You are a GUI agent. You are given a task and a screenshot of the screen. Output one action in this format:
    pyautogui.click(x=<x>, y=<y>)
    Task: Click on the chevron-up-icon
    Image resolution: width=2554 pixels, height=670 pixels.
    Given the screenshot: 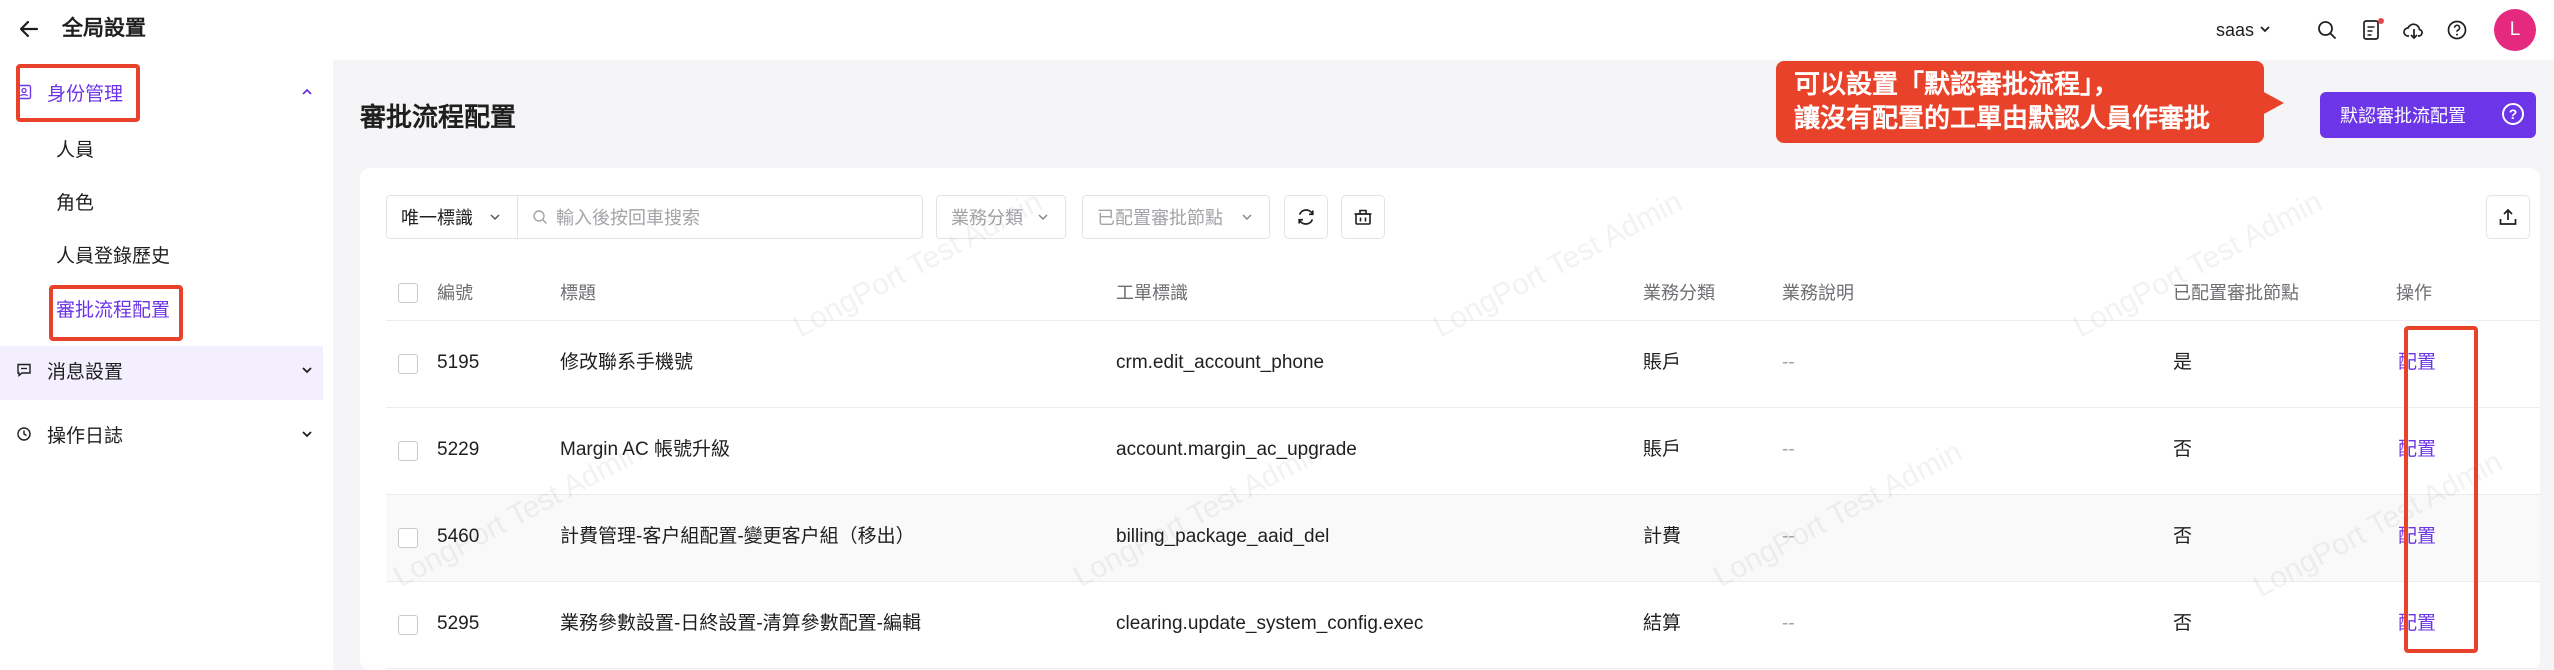 What is the action you would take?
    pyautogui.click(x=307, y=92)
    